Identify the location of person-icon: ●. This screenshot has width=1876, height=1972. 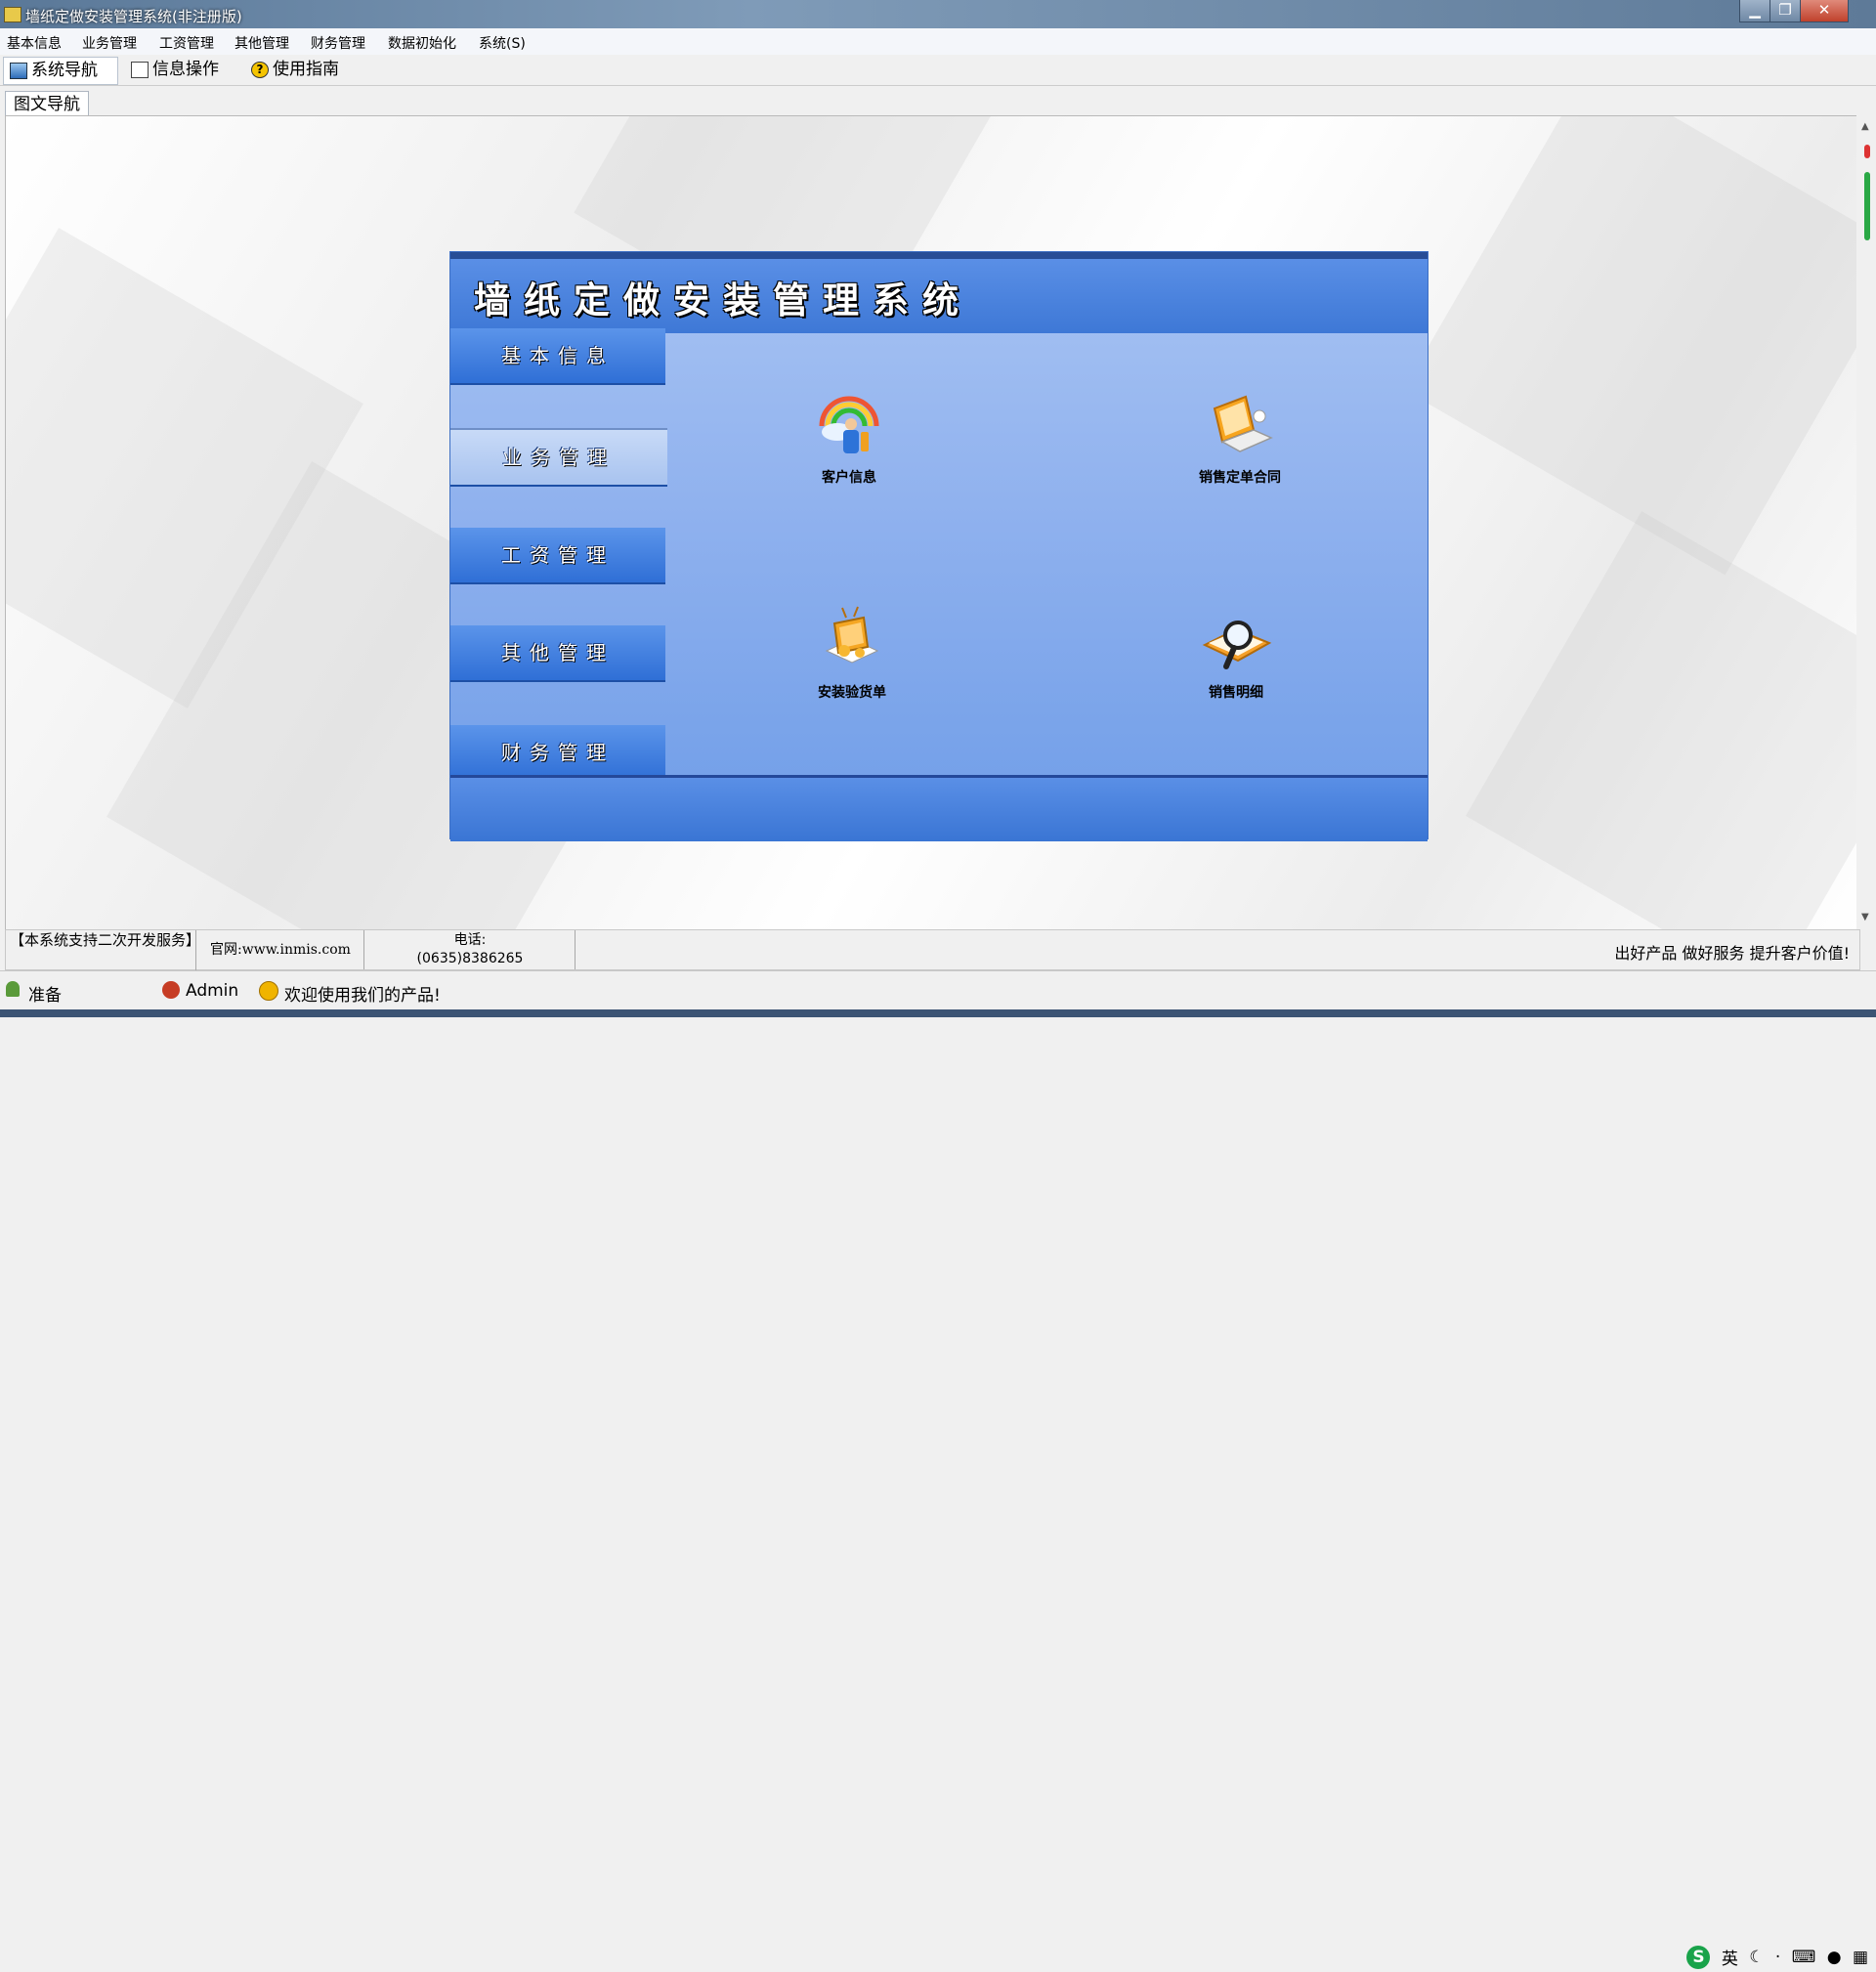
(1834, 1957).